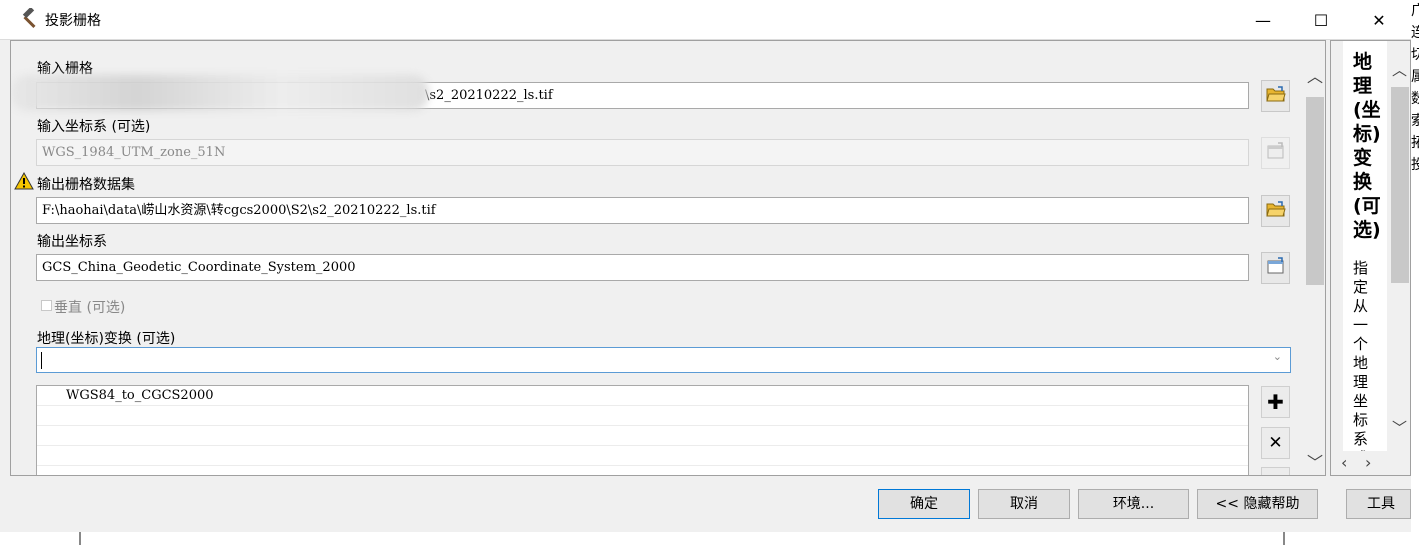  I want to click on help-title: 地理(坐标)变换(可选), so click(1367, 146).